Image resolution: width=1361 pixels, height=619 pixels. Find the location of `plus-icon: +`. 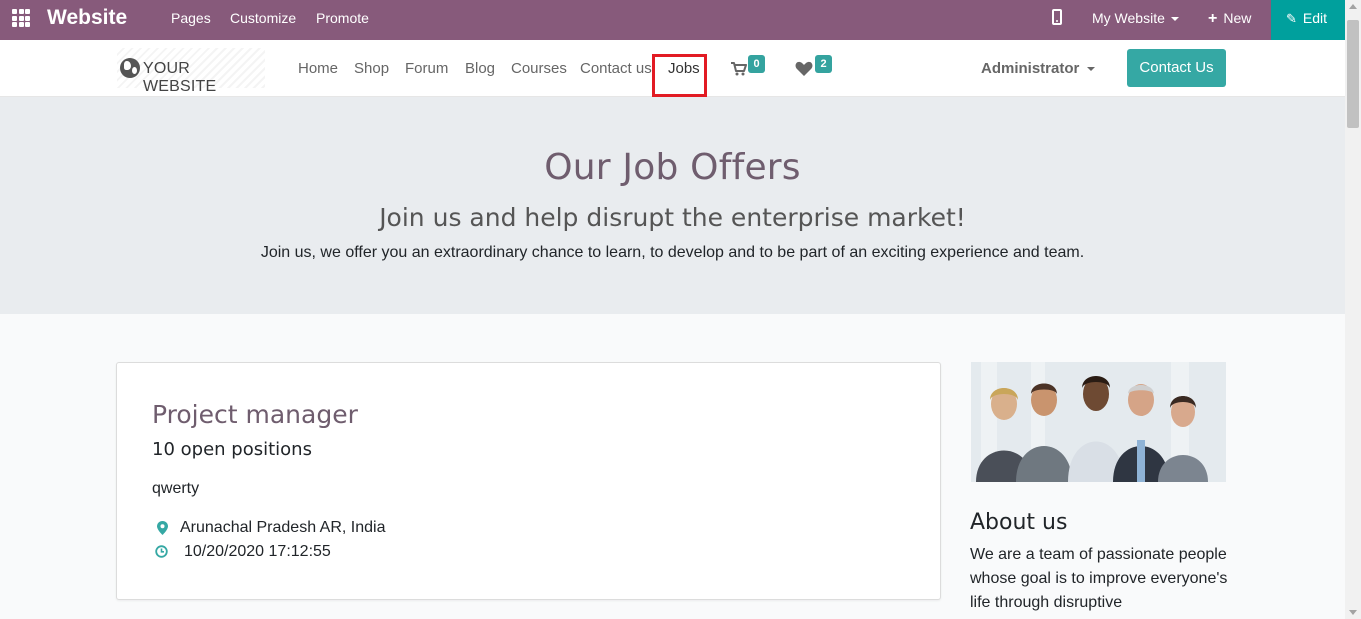

plus-icon: + is located at coordinates (1213, 18).